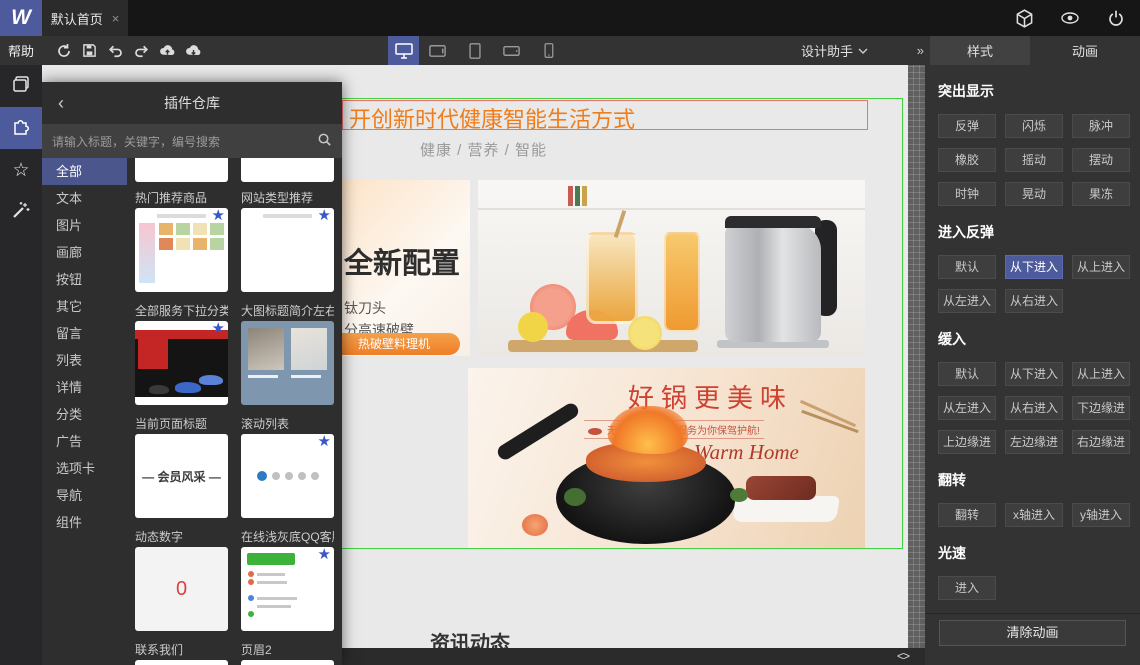 This screenshot has height=665, width=1140. What do you see at coordinates (980, 50) in the screenshot?
I see `tab-style: 样式` at bounding box center [980, 50].